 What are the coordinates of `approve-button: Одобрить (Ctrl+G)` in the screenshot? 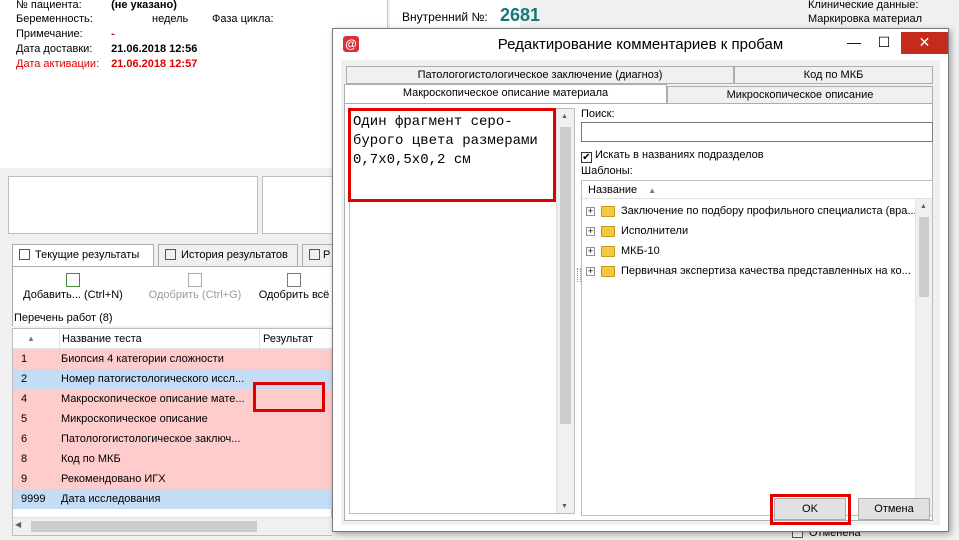 It's located at (195, 287).